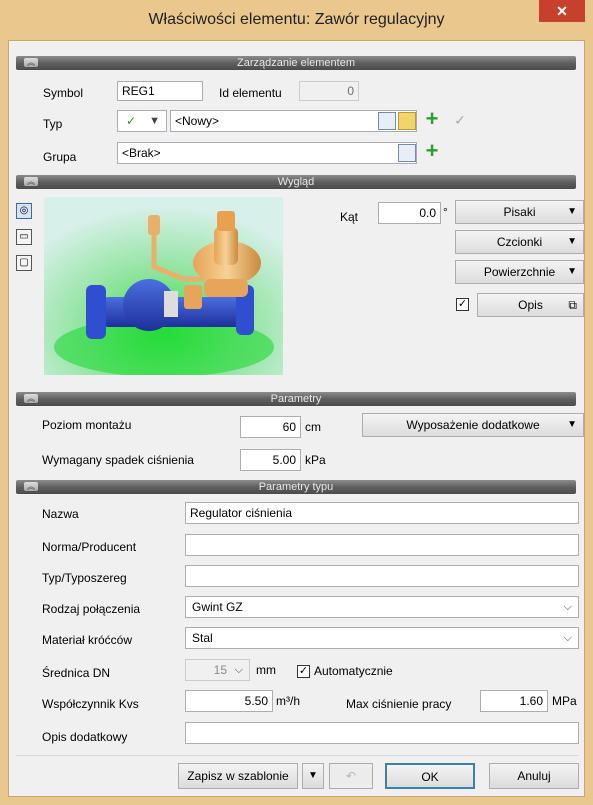 The width and height of the screenshot is (593, 805). I want to click on kvs-unit: m³/h, so click(288, 701).